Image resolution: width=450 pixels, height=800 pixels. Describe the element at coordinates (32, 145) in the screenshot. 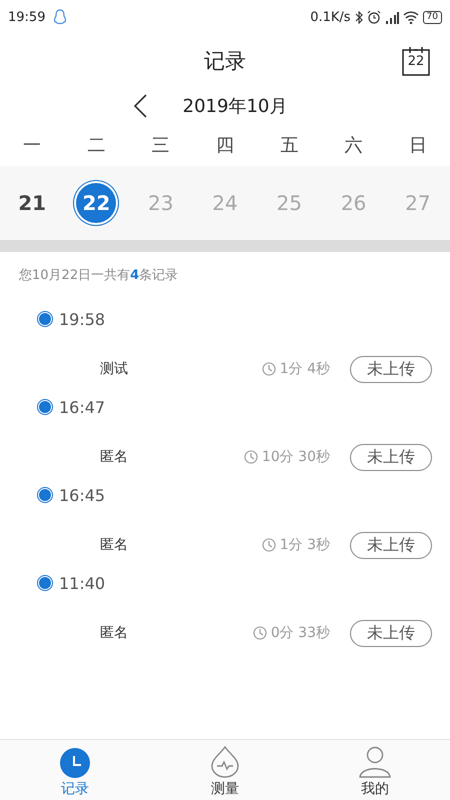

I see `weekday-label: 一` at that location.